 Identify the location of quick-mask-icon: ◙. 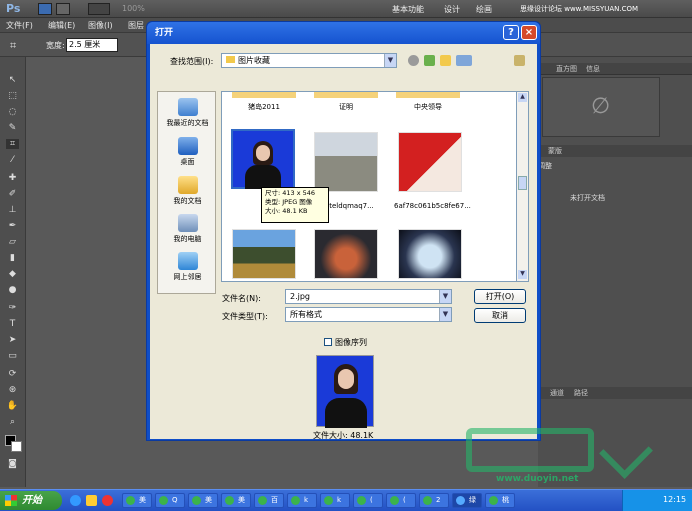
(12, 464).